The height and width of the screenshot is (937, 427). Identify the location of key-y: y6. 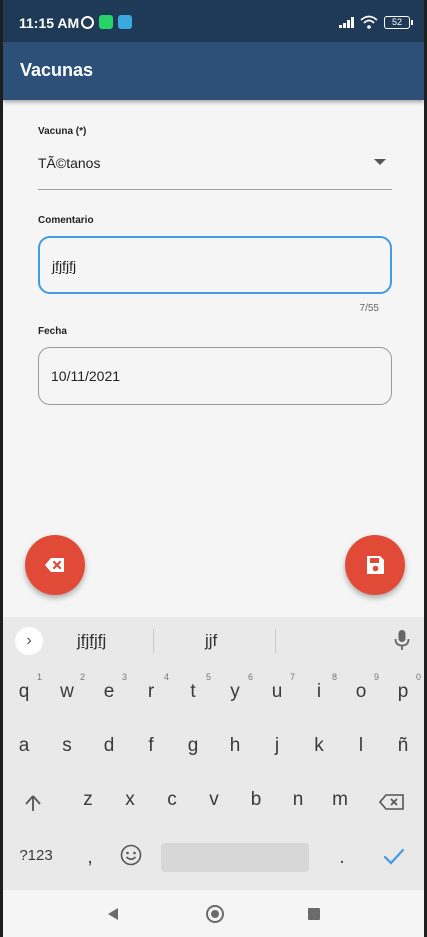
(236, 687).